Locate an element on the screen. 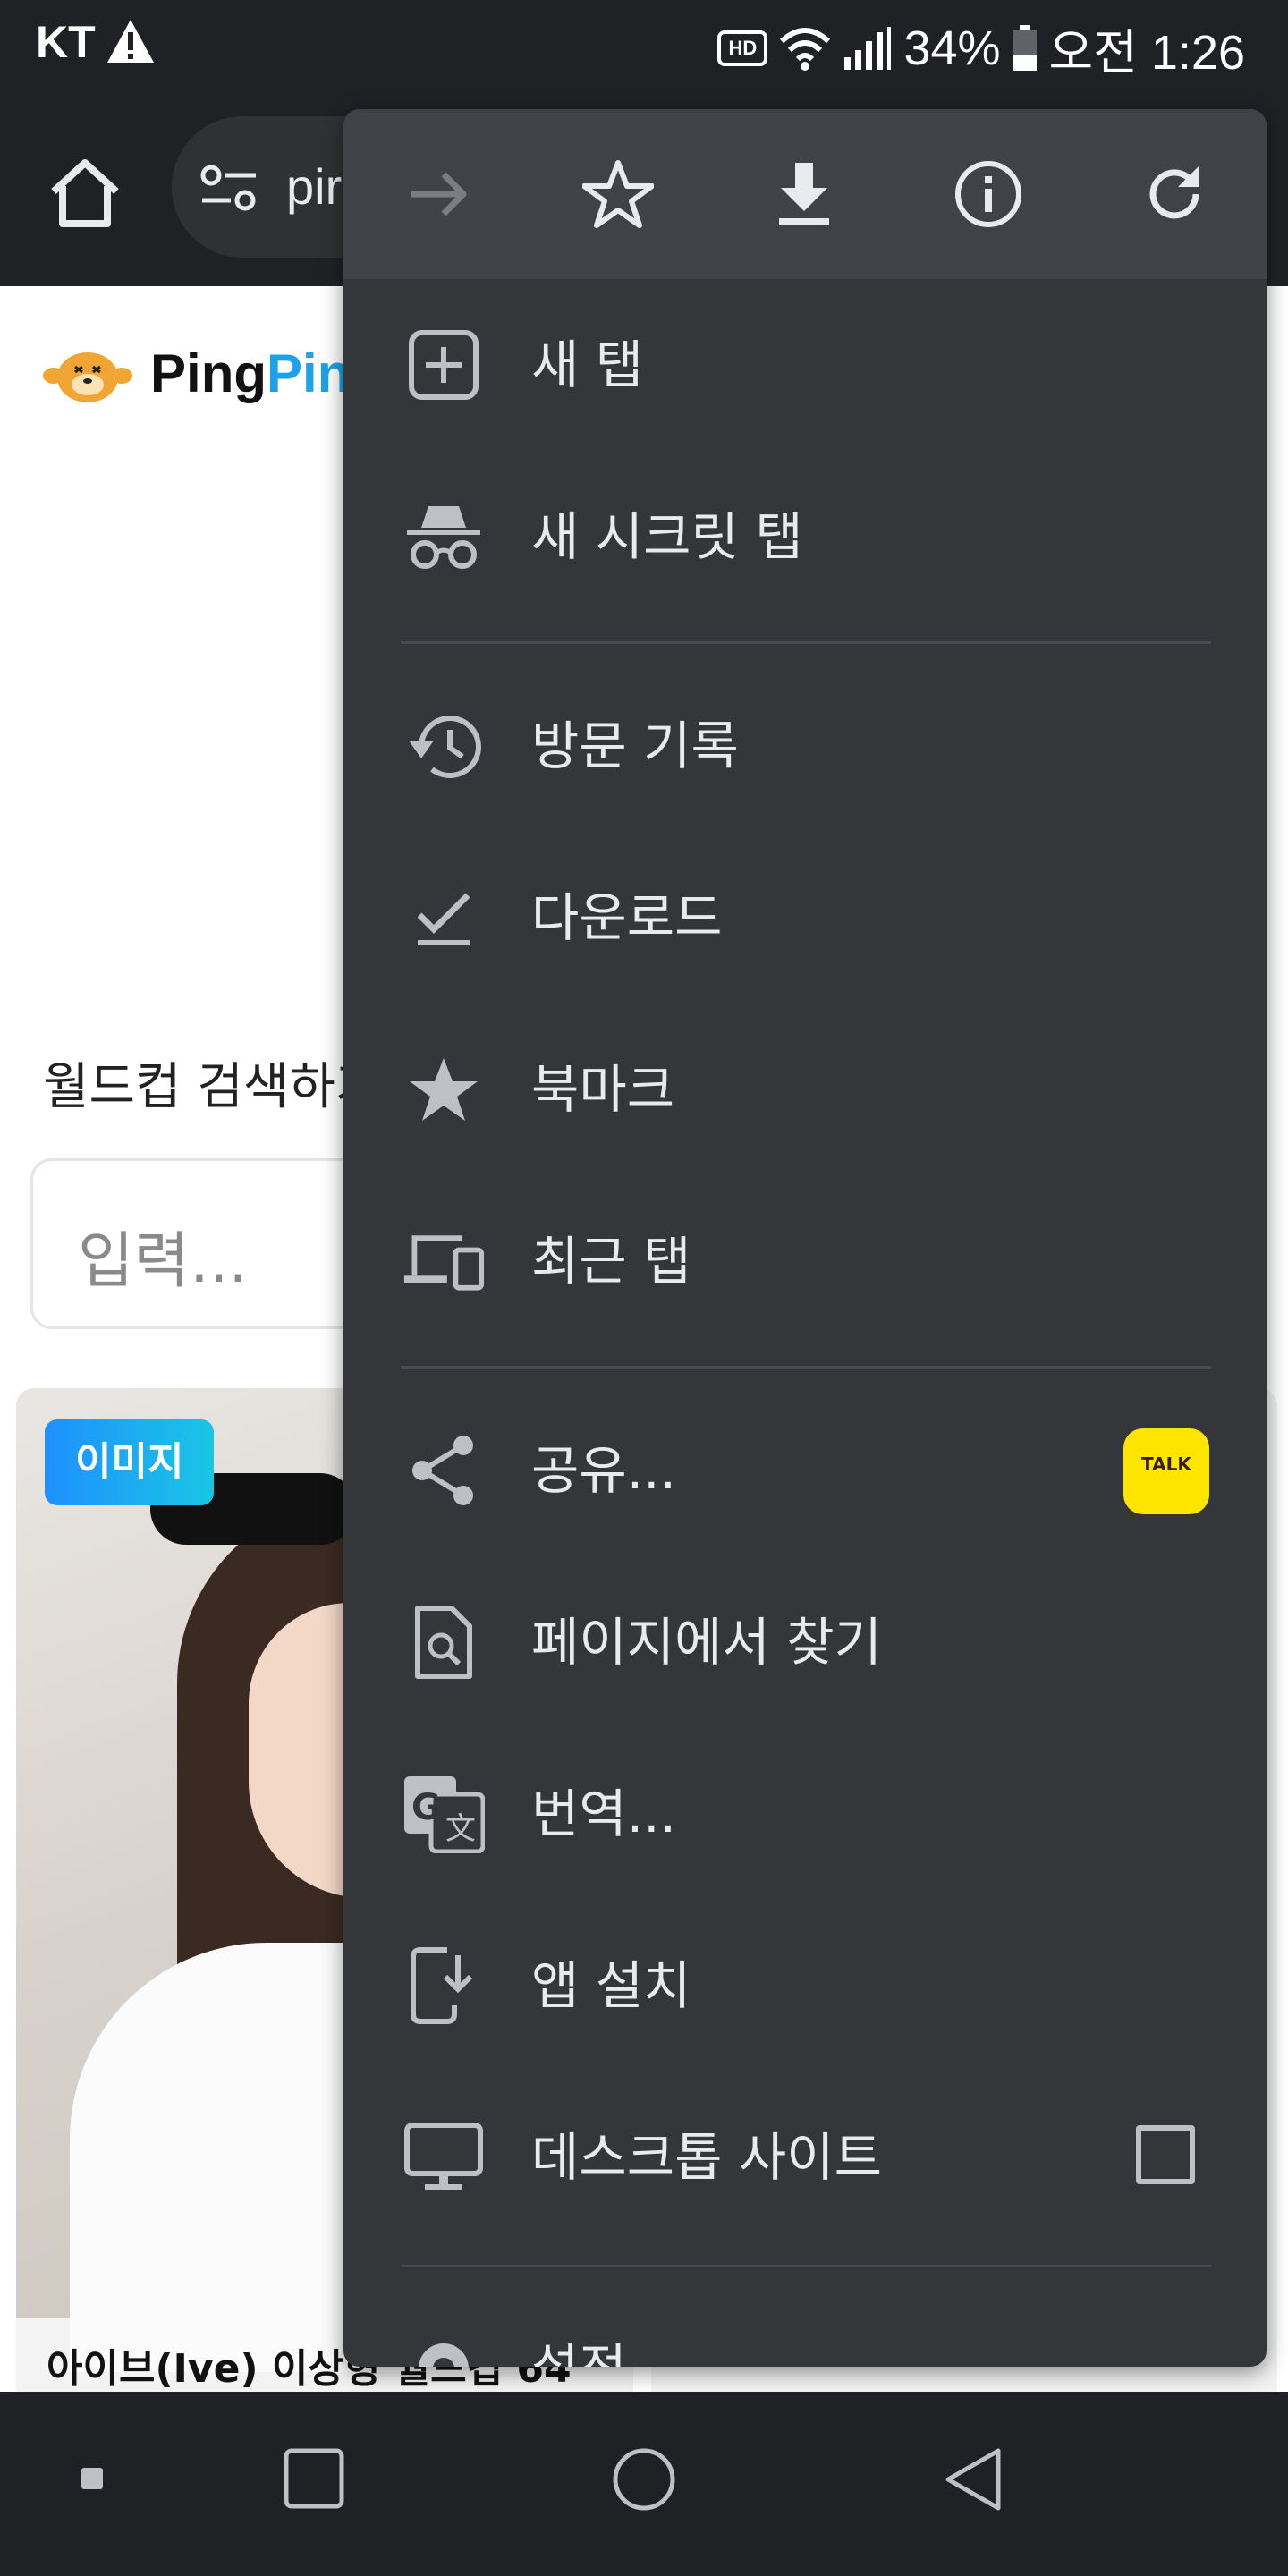  menu-item-label: 방문 기록 is located at coordinates (635, 746).